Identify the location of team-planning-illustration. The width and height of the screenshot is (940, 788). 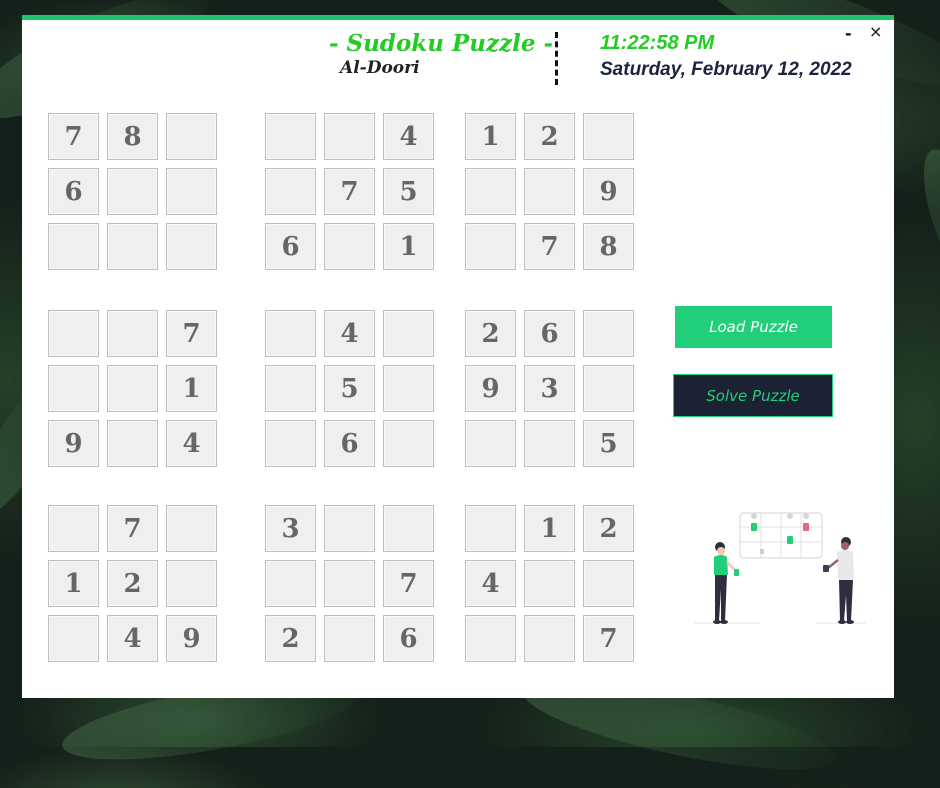
(780, 568).